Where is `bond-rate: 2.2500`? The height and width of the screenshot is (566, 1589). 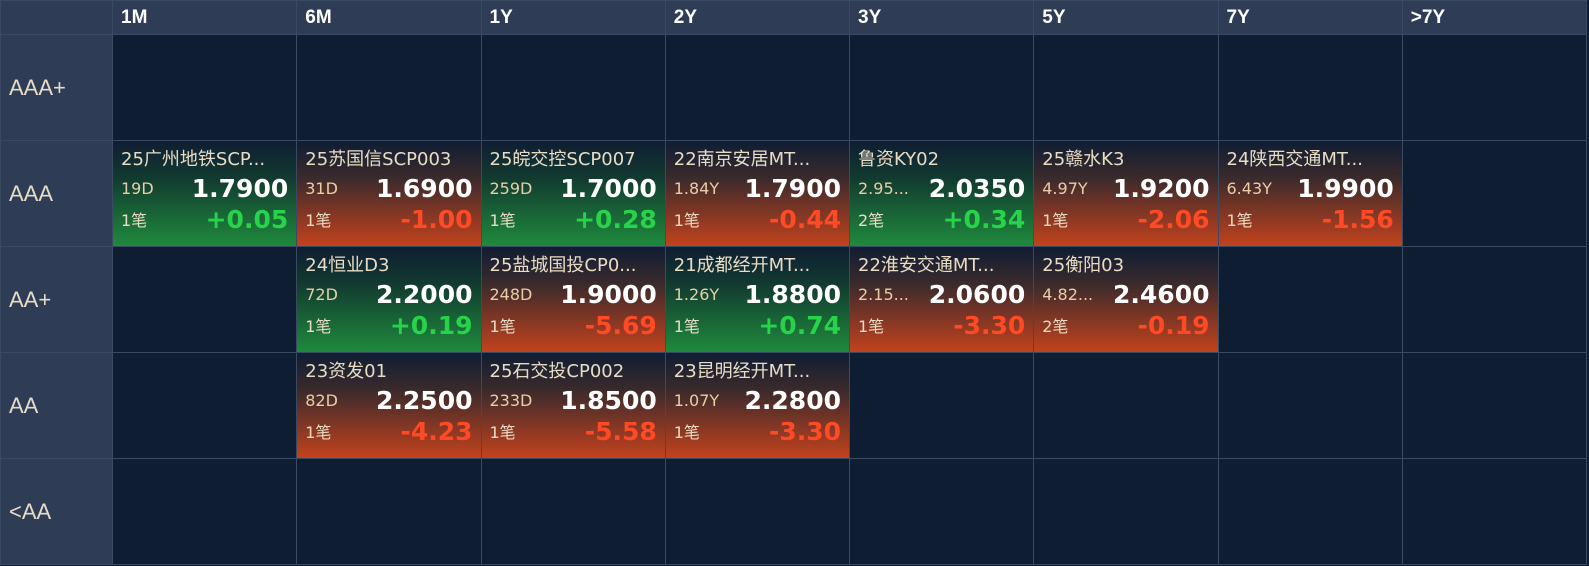
bond-rate: 2.2500 is located at coordinates (424, 400).